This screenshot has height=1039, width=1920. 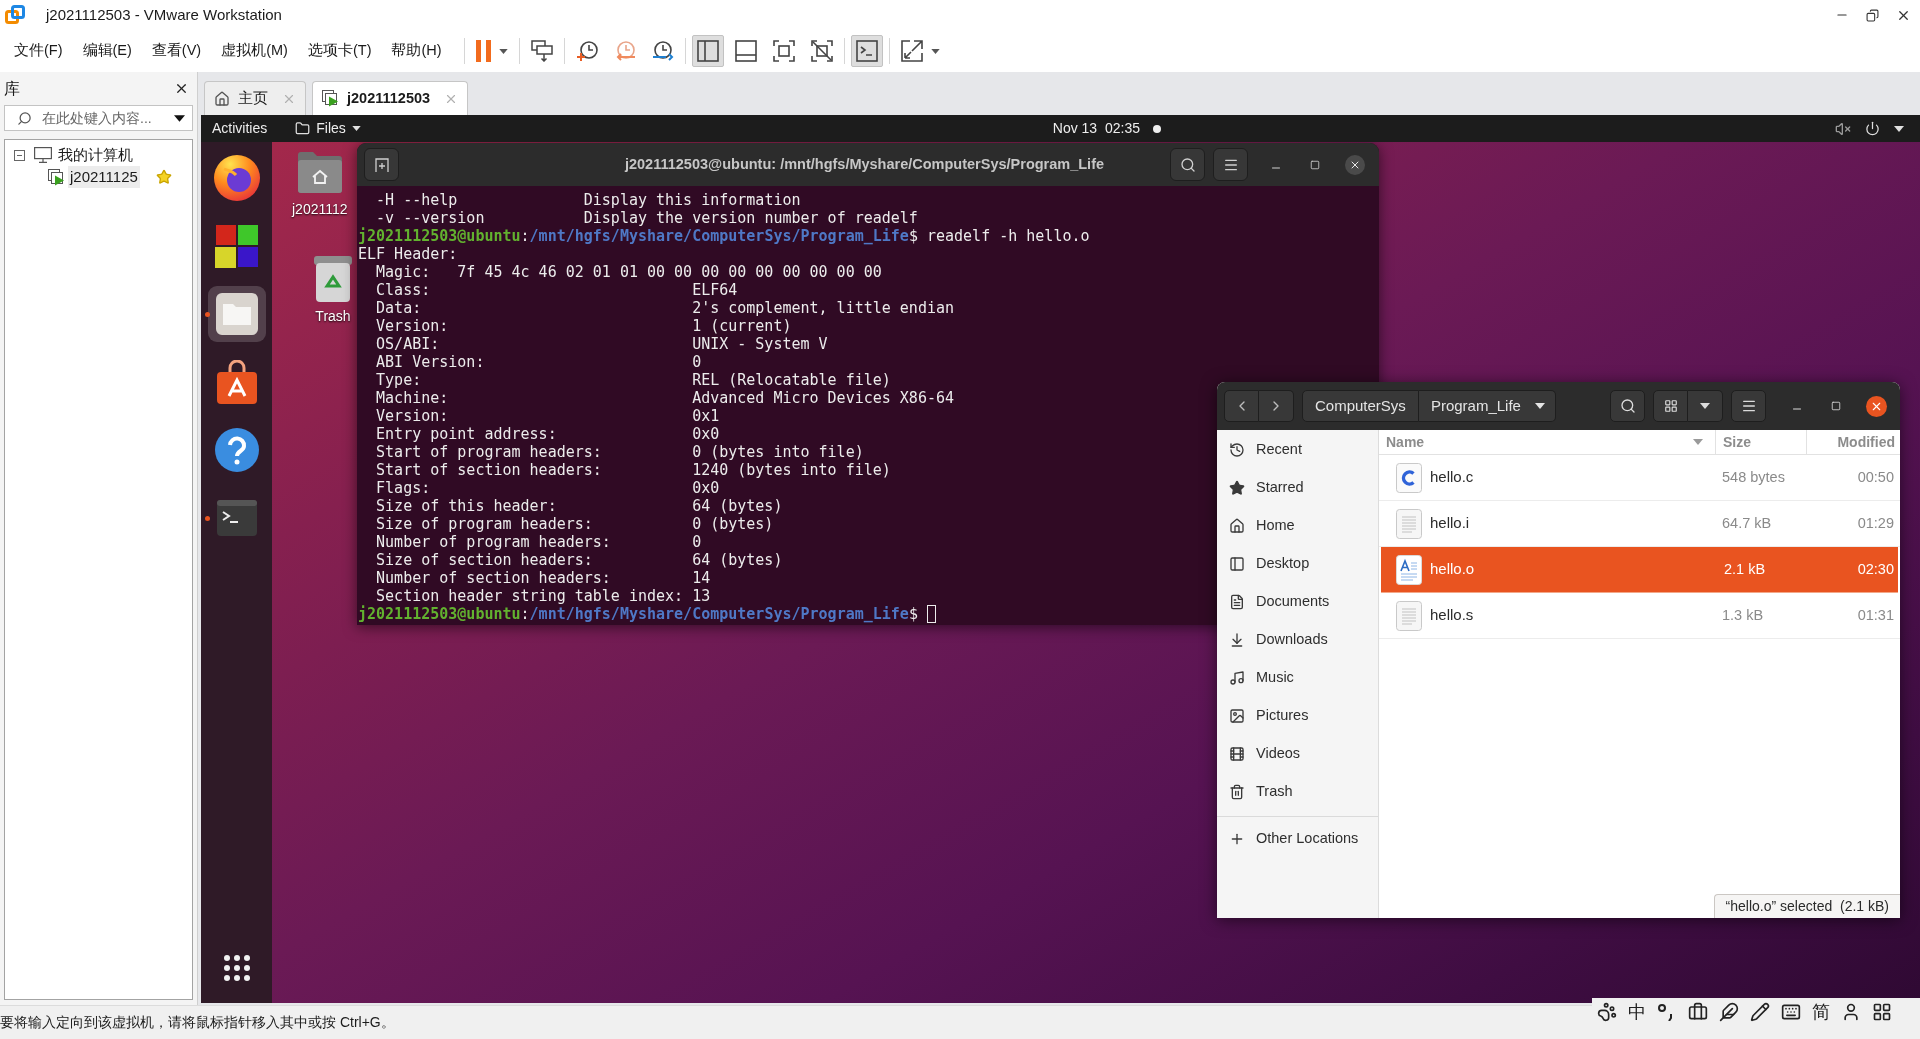 I want to click on tree-item: 我的计算机, so click(x=95, y=155).